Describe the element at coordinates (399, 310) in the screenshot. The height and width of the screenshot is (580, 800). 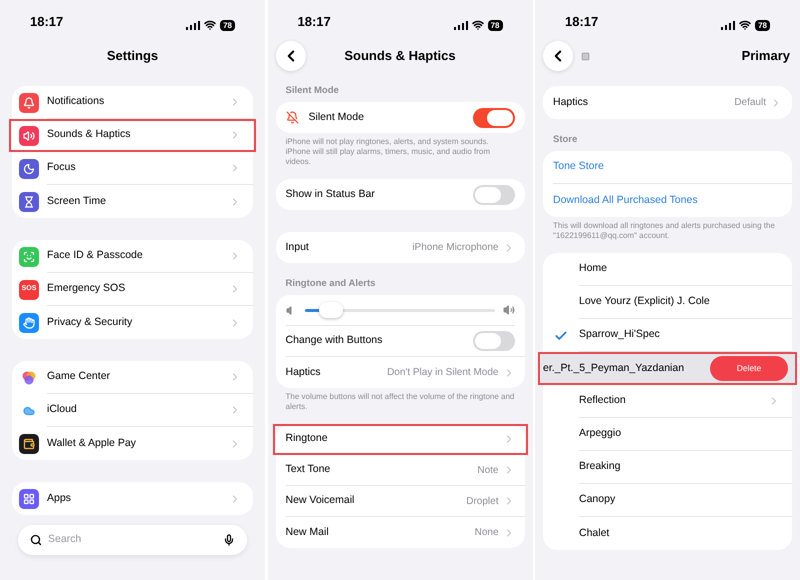
I see `volume-slider` at that location.